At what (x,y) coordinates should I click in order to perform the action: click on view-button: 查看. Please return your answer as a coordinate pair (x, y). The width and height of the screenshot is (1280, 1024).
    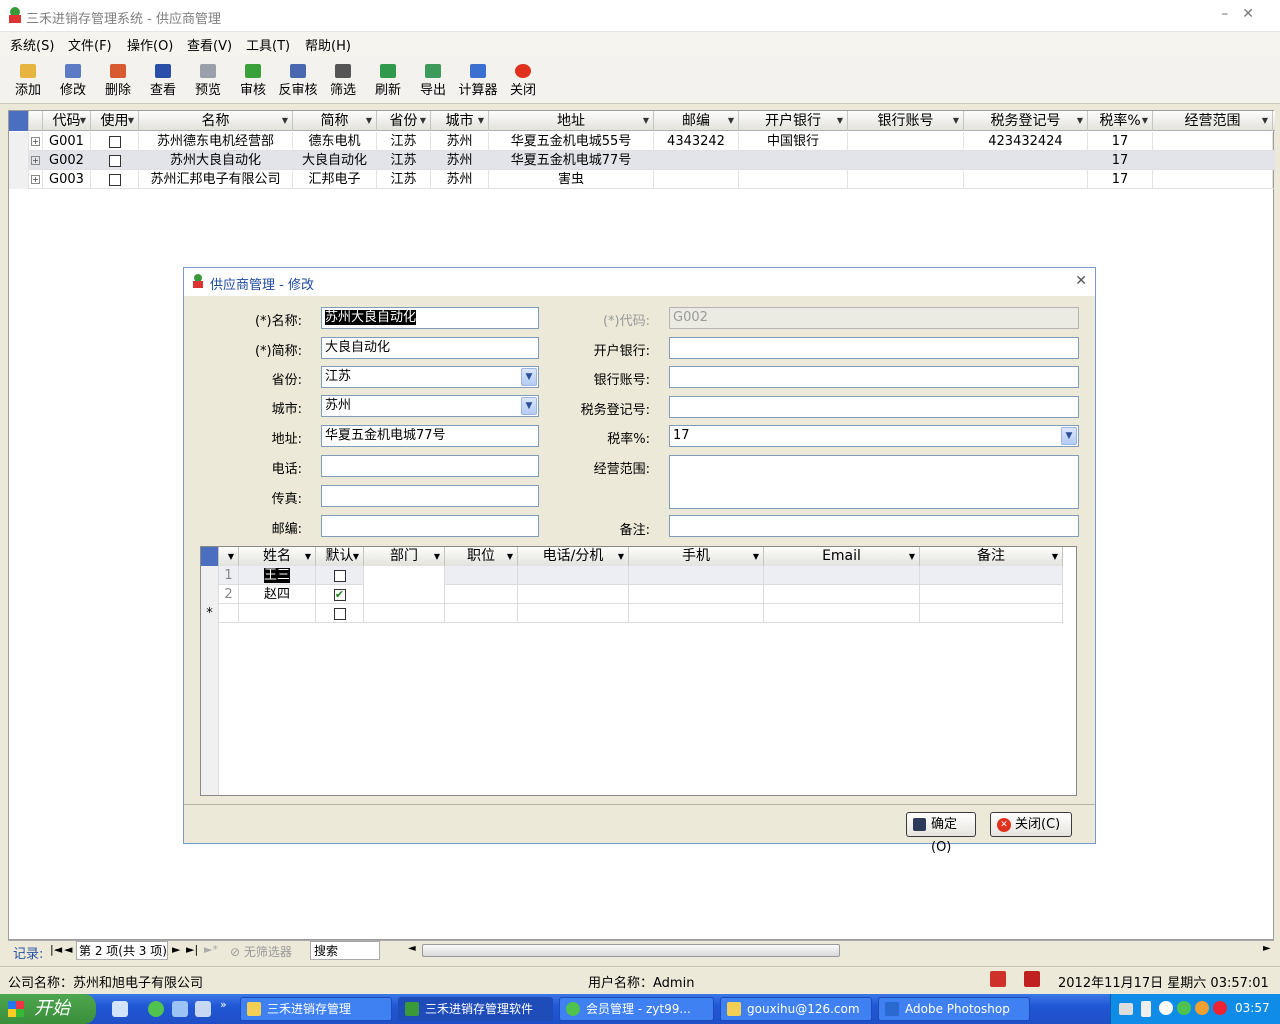
    Looking at the image, I should click on (163, 80).